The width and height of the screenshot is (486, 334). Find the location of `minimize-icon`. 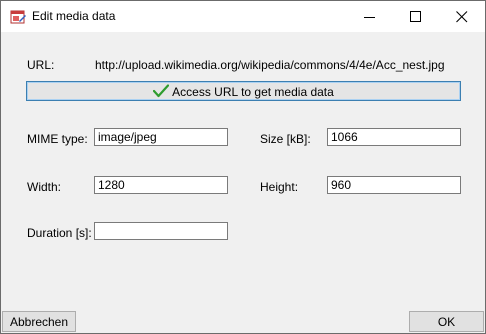

minimize-icon is located at coordinates (369, 17).